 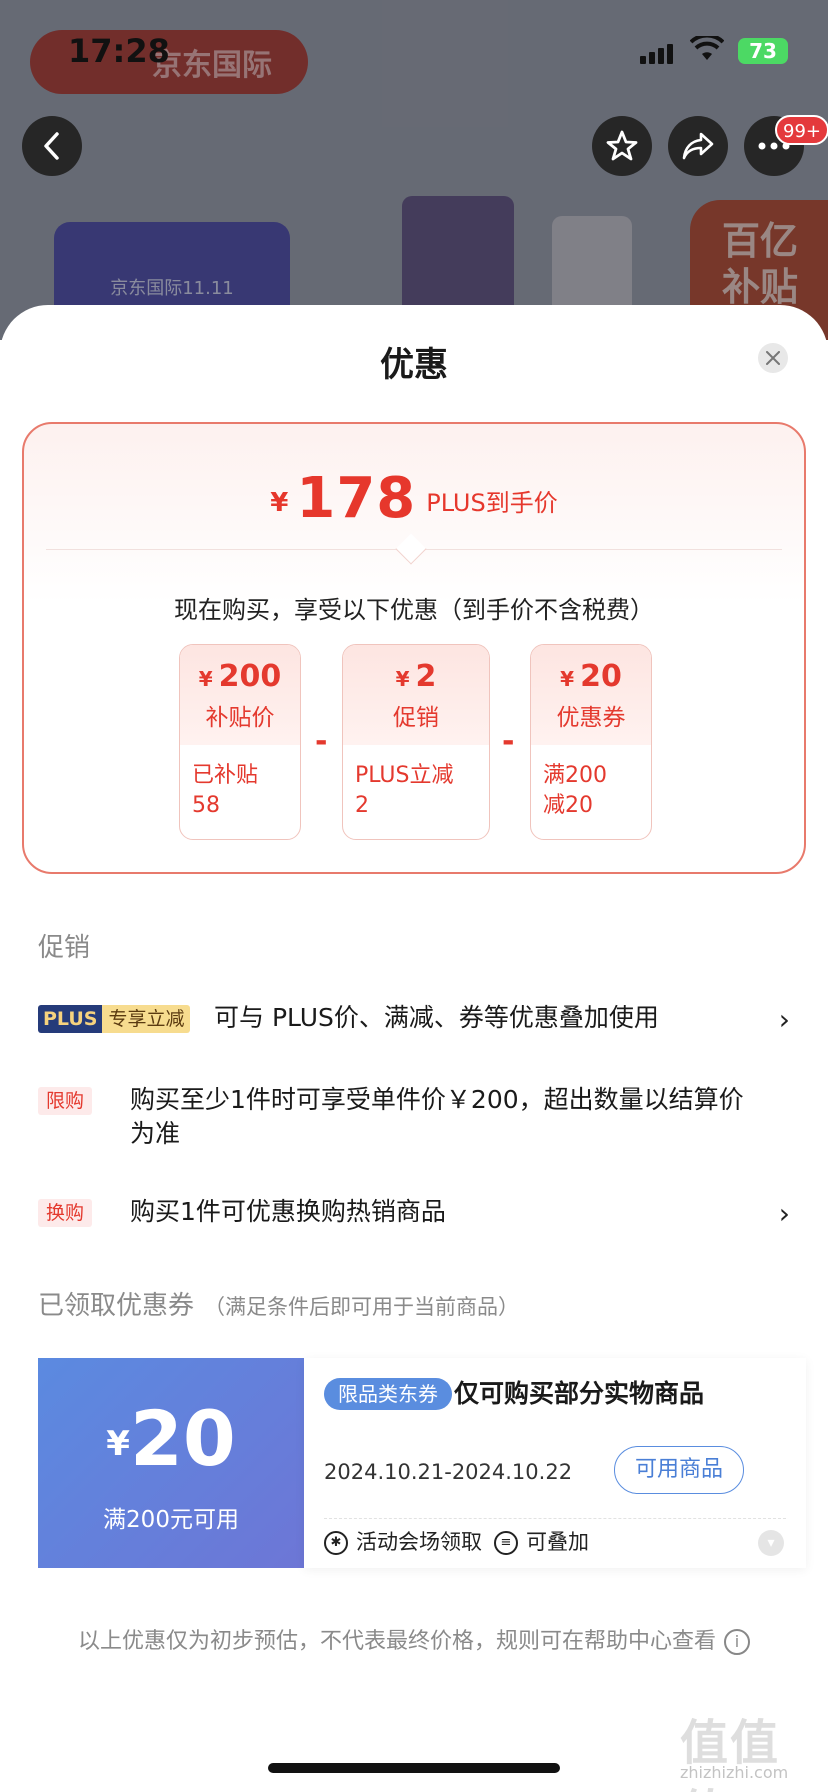 I want to click on promo-row-exchange: 换购 购买1件可优惠换购热销商品 ›, so click(x=414, y=1213).